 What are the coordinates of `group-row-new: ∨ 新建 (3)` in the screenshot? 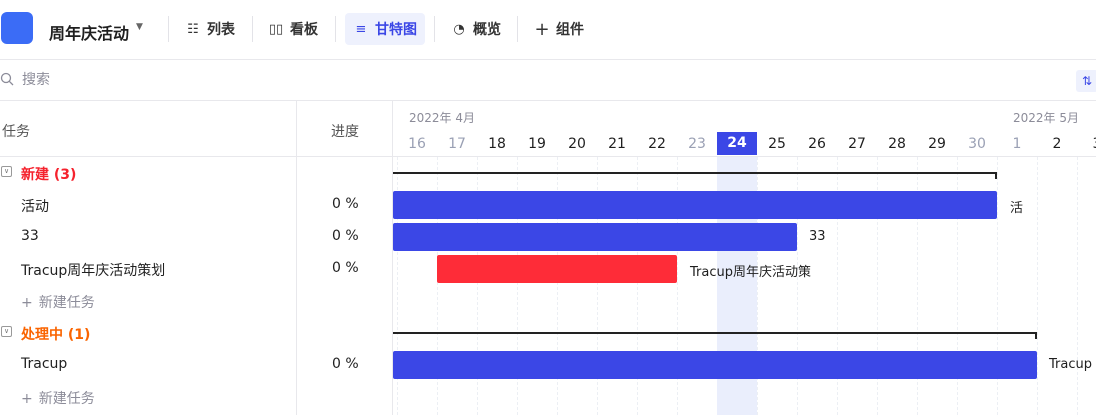 It's located at (196, 173).